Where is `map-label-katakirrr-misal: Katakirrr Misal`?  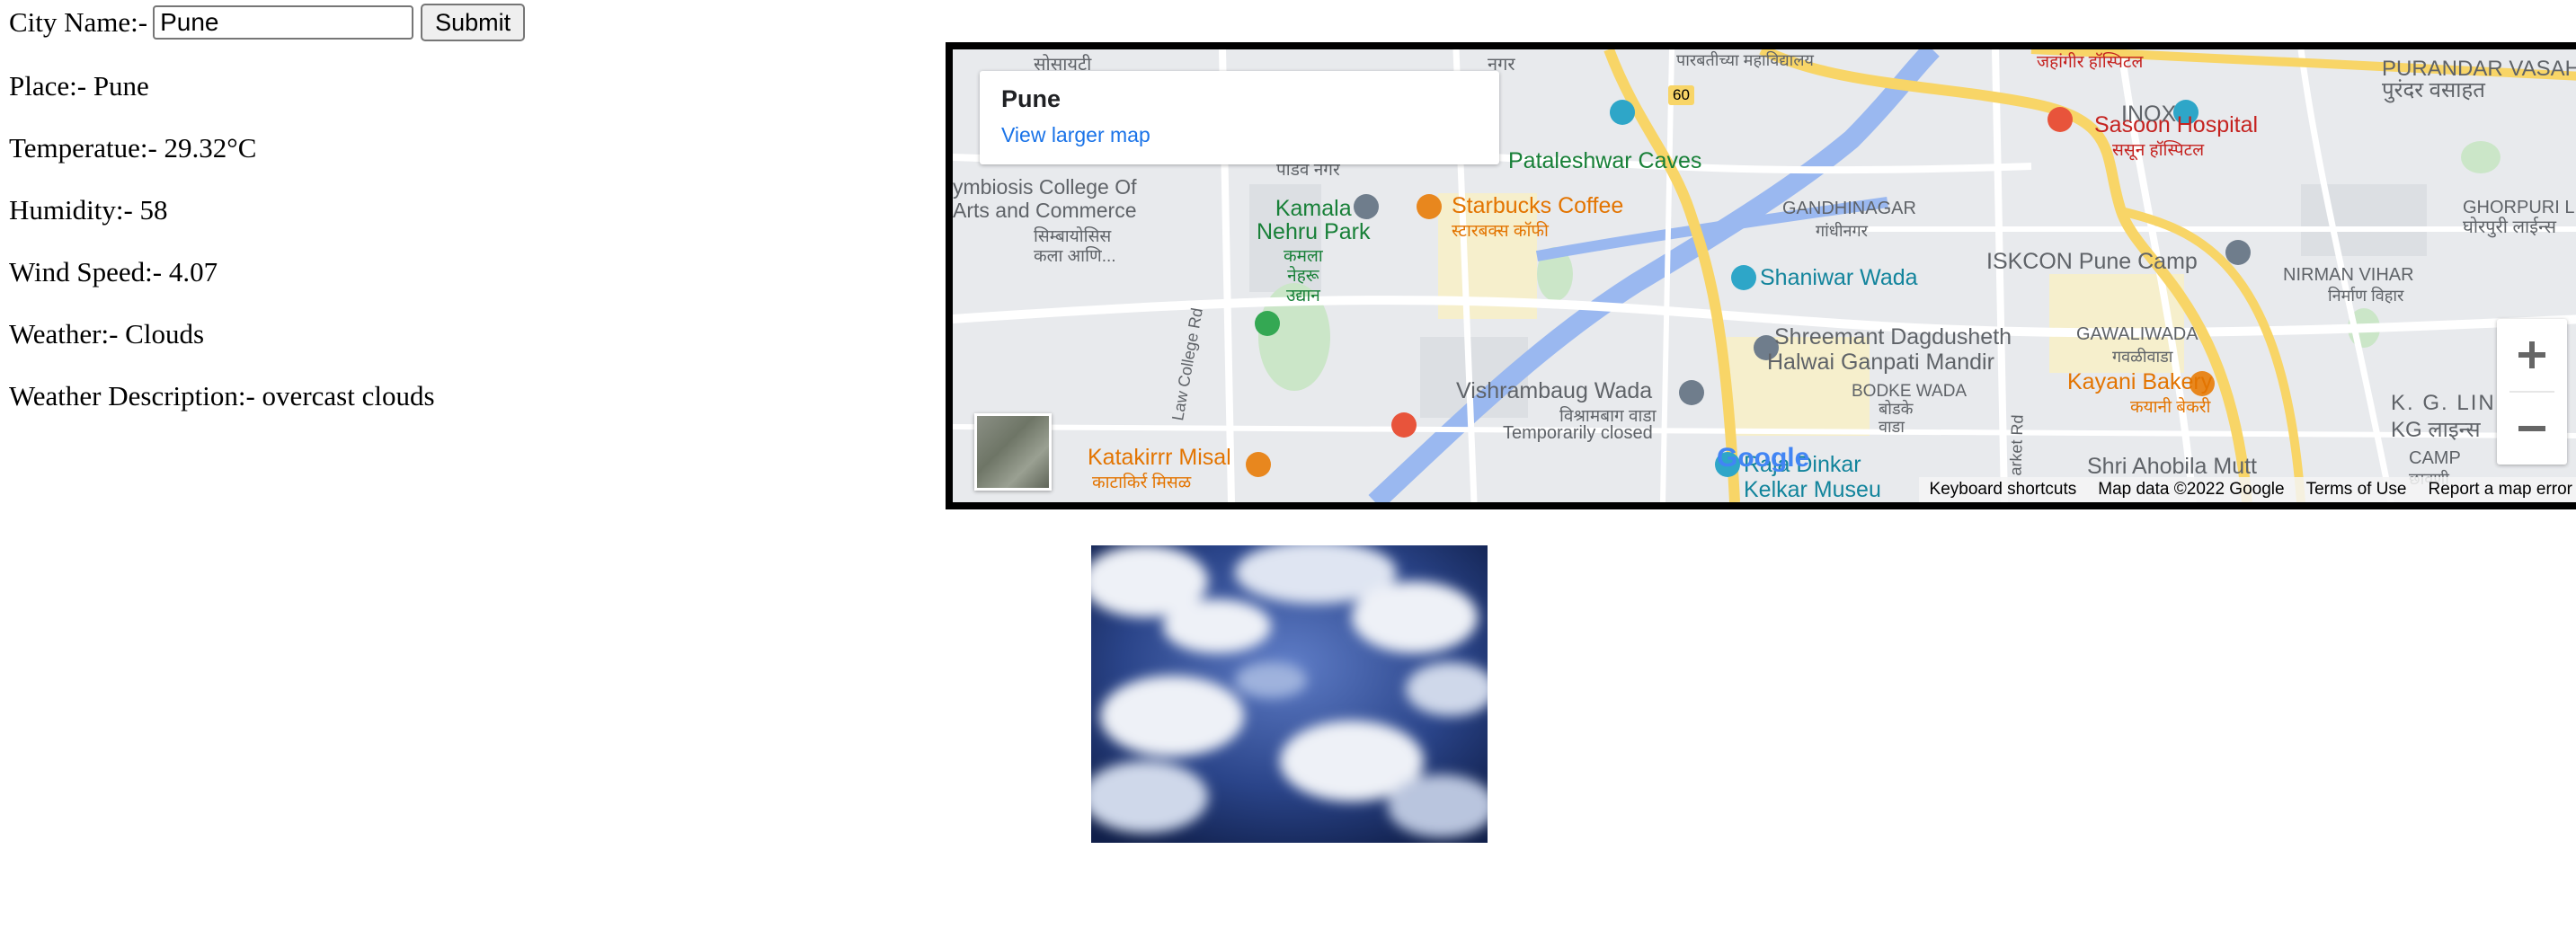
map-label-katakirrr-misal: Katakirrr Misal is located at coordinates (1159, 458).